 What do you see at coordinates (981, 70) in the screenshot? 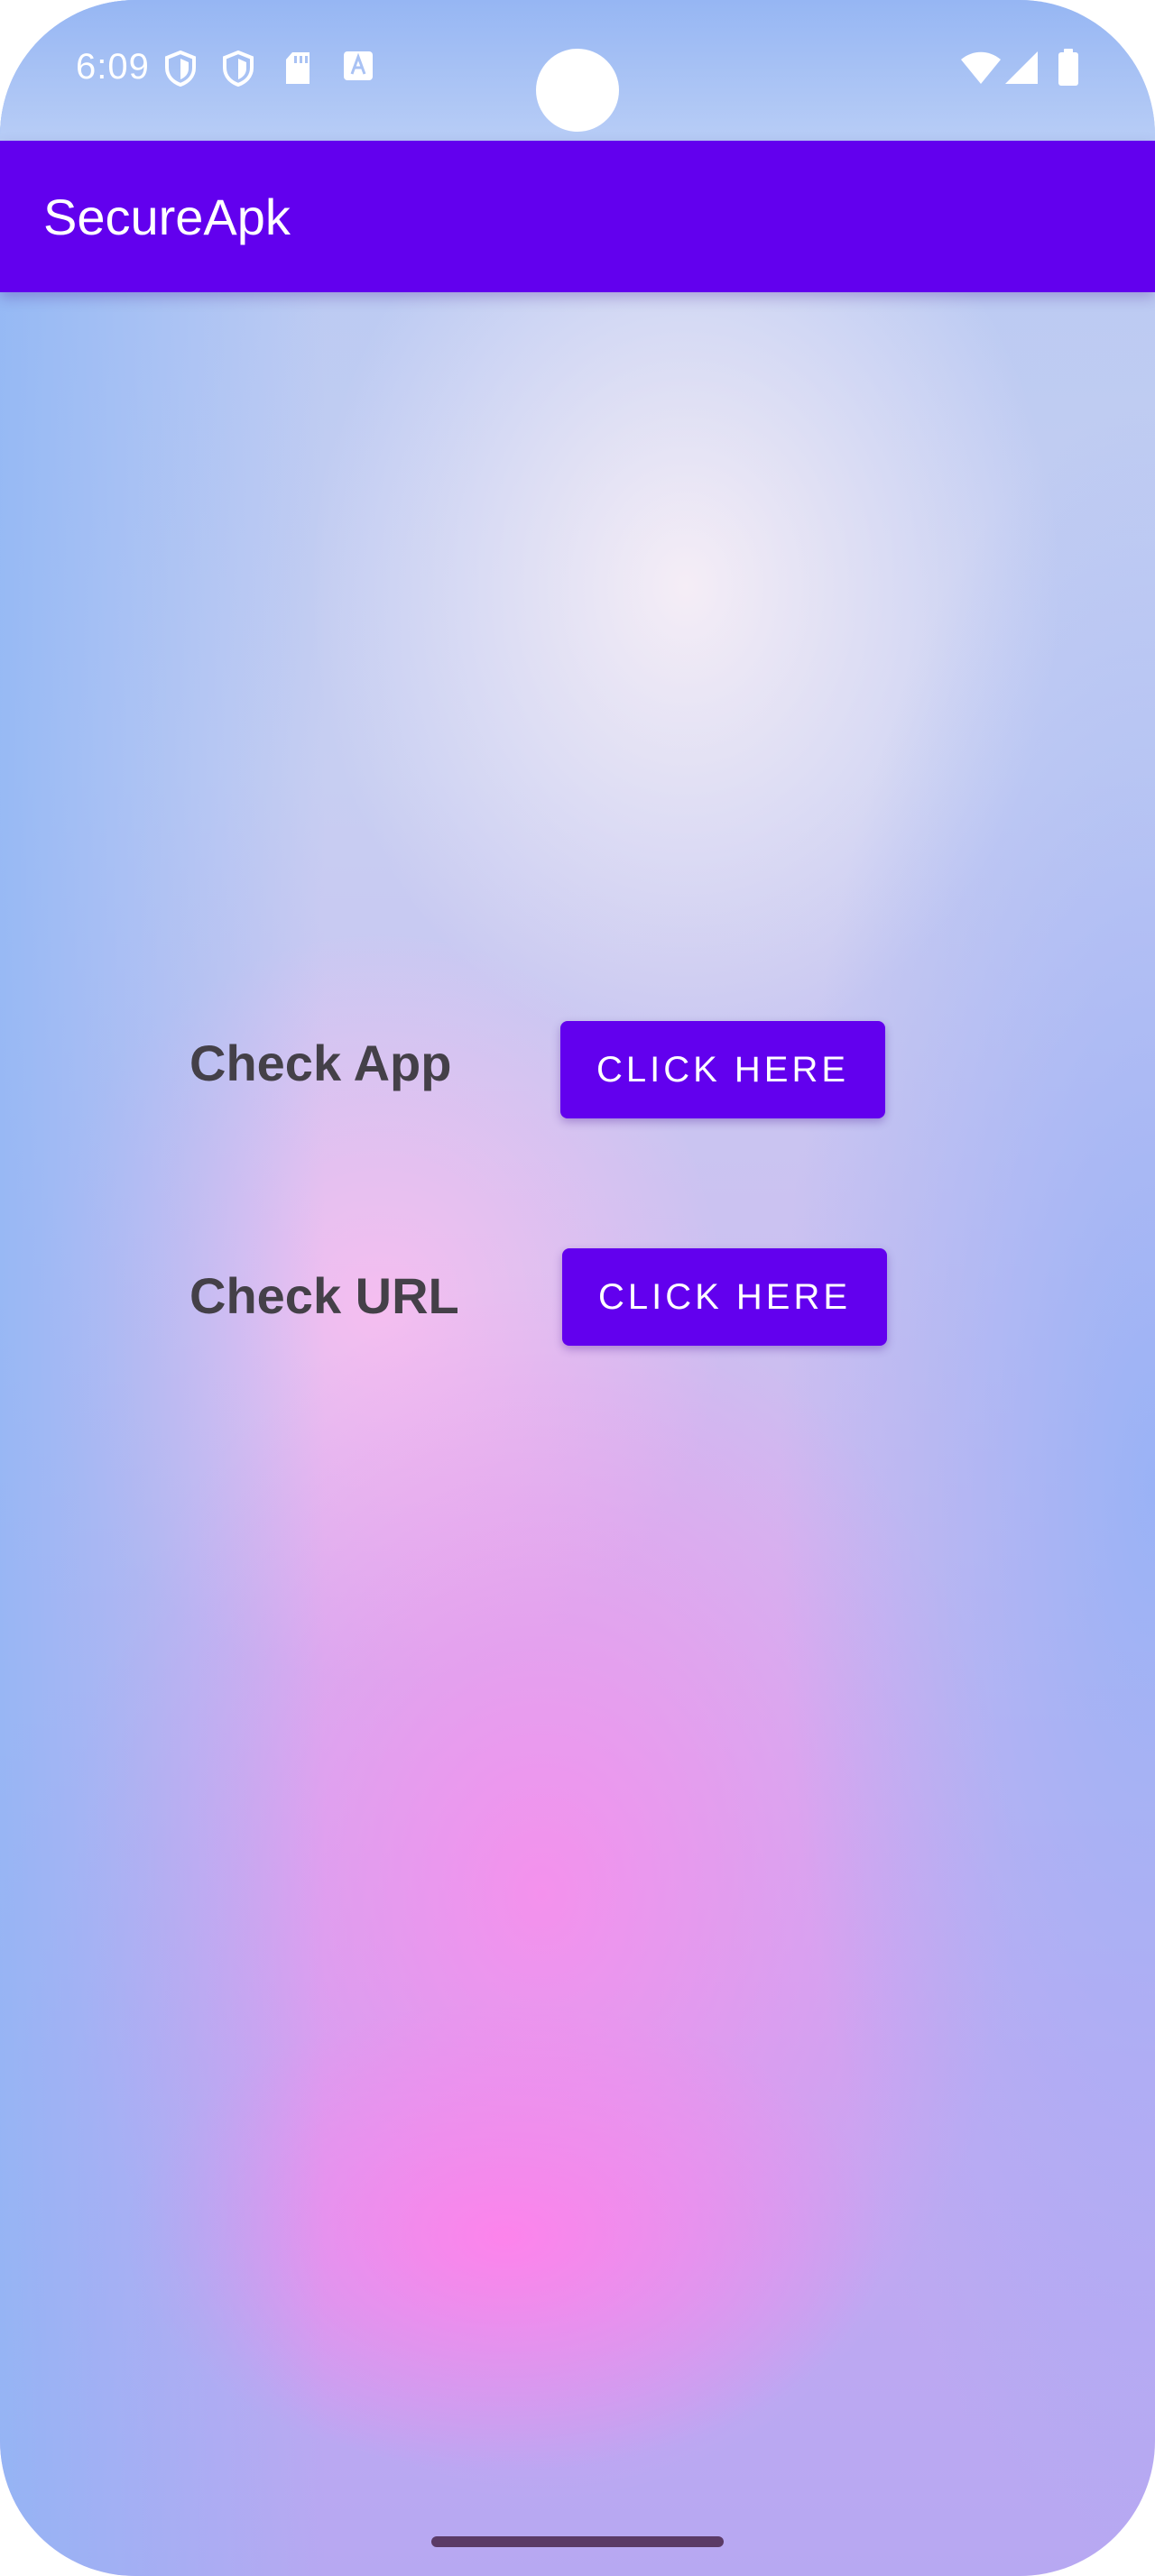
I see `wifi-icon` at bounding box center [981, 70].